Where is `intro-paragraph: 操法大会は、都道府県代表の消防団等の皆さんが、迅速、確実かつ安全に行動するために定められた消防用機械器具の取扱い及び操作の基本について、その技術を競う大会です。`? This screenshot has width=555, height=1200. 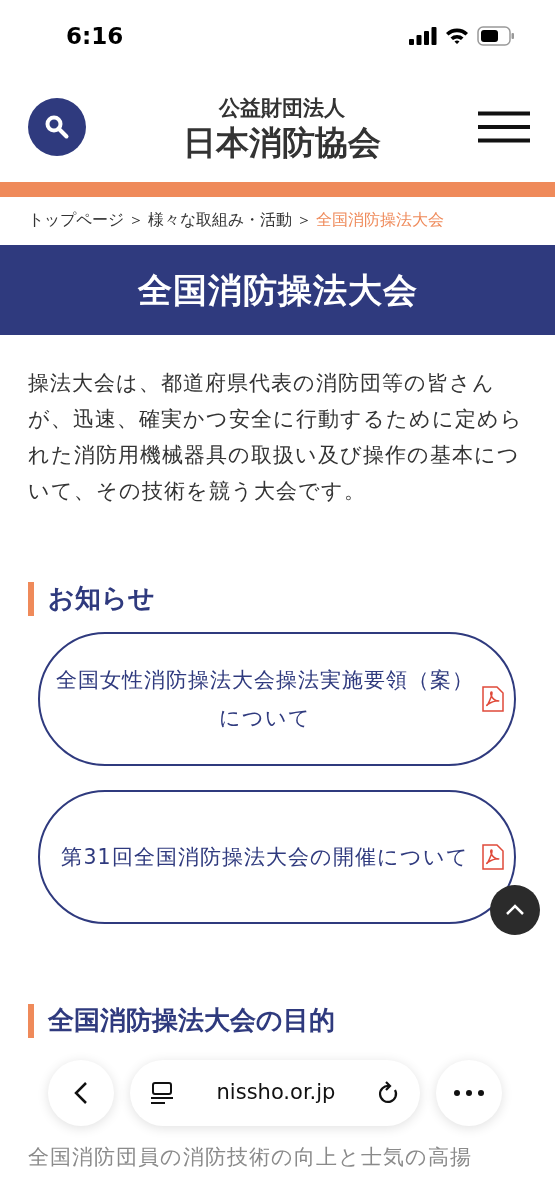
intro-paragraph: 操法大会は、都道府県代表の消防団等の皆さんが、迅速、確実かつ安全に行動するために定められた消防用機械器具の取扱い及び操作の基本について、その技術を競う大会です。 is located at coordinates (275, 437).